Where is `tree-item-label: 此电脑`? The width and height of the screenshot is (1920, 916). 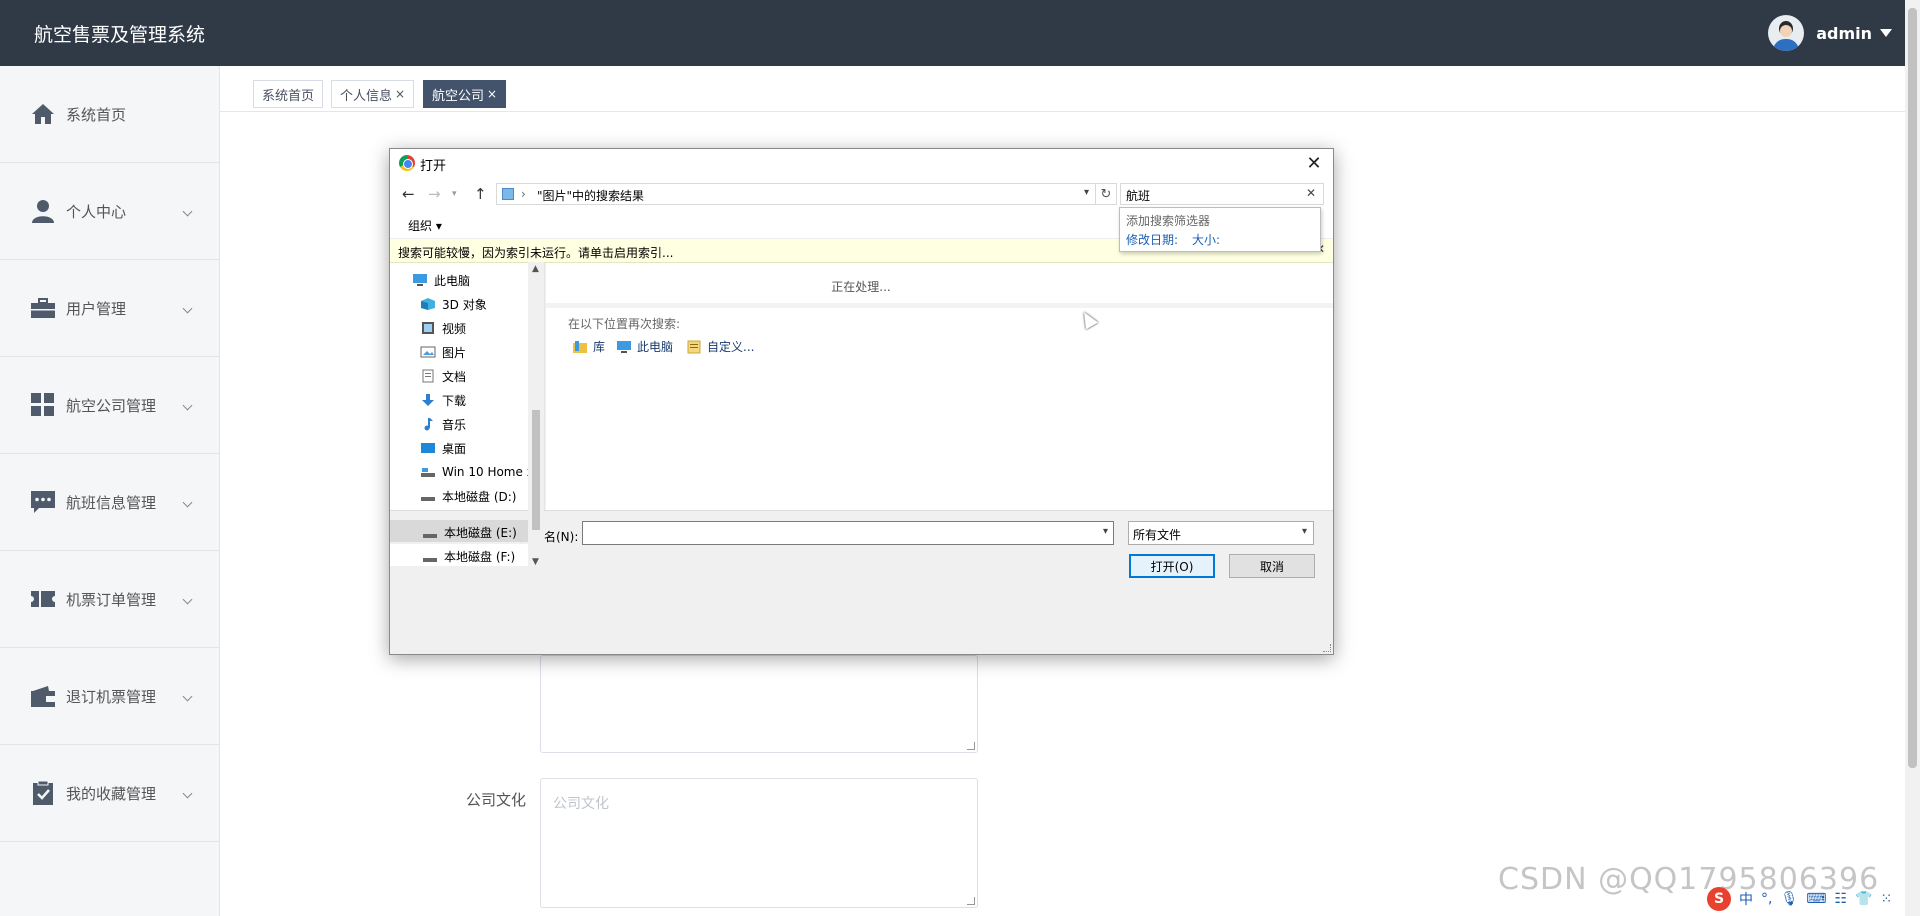 tree-item-label: 此电脑 is located at coordinates (452, 280).